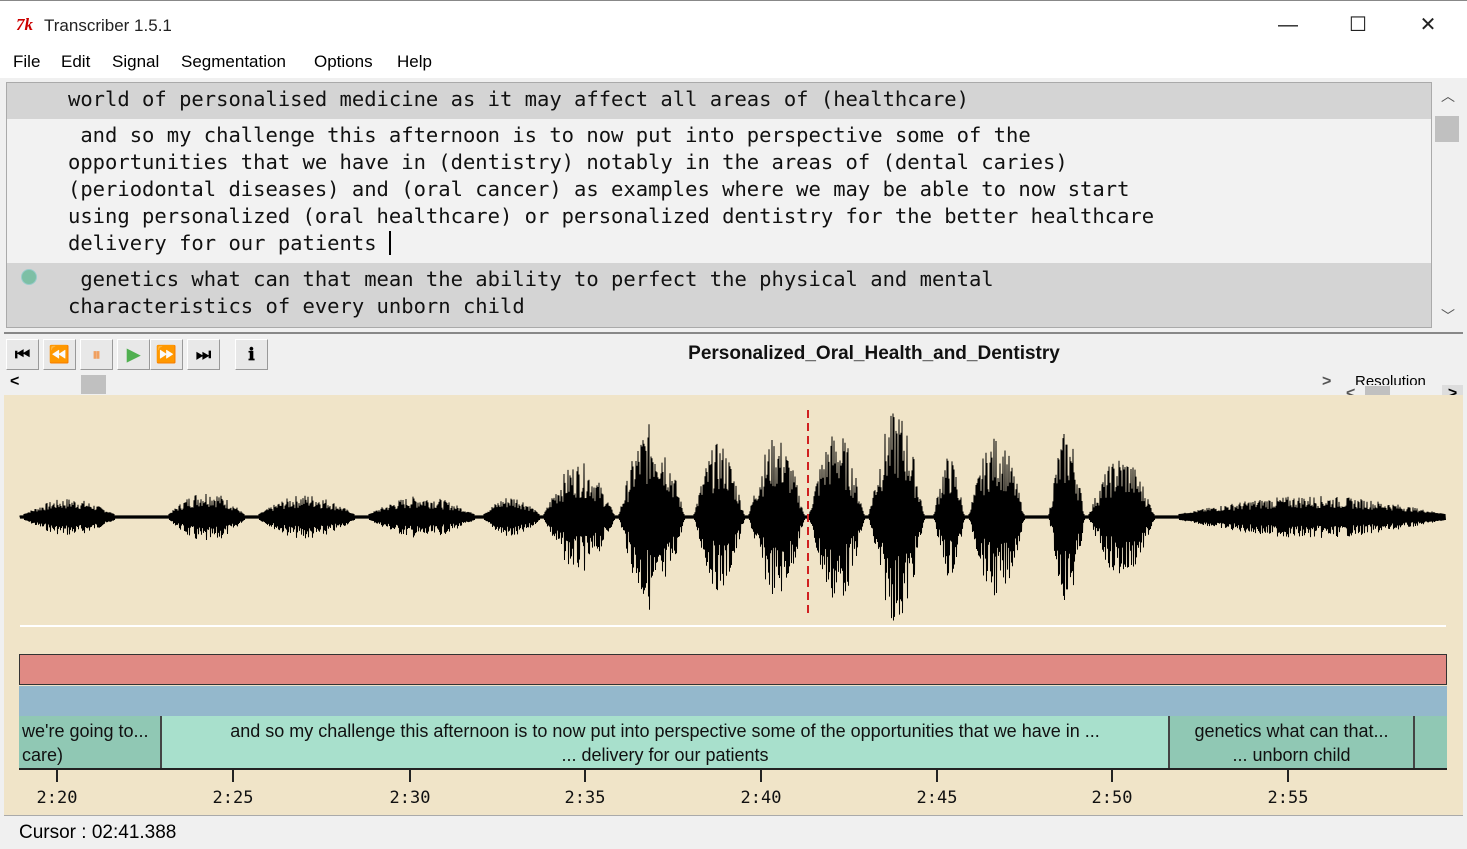  I want to click on status-bar: Cursor : 02:41.388, so click(733, 832).